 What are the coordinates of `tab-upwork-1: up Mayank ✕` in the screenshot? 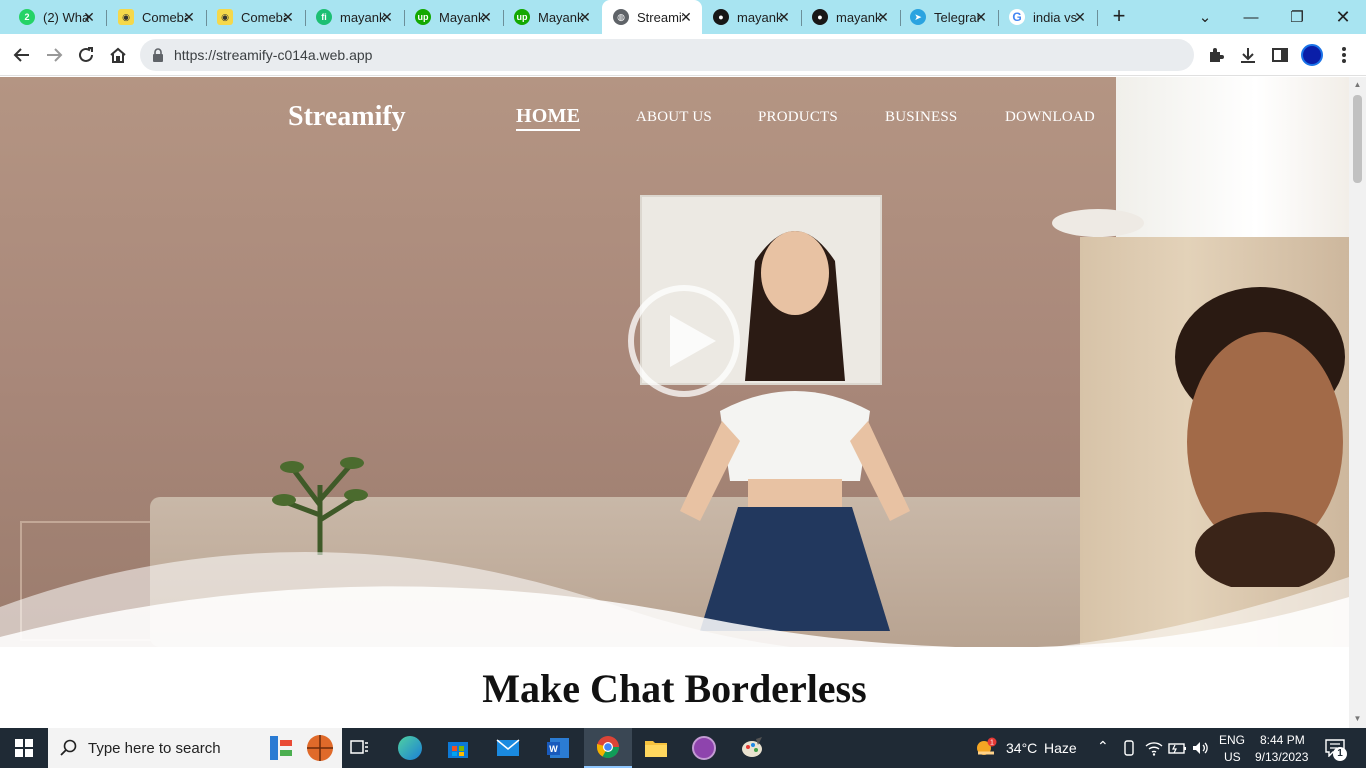 It's located at (453, 17).